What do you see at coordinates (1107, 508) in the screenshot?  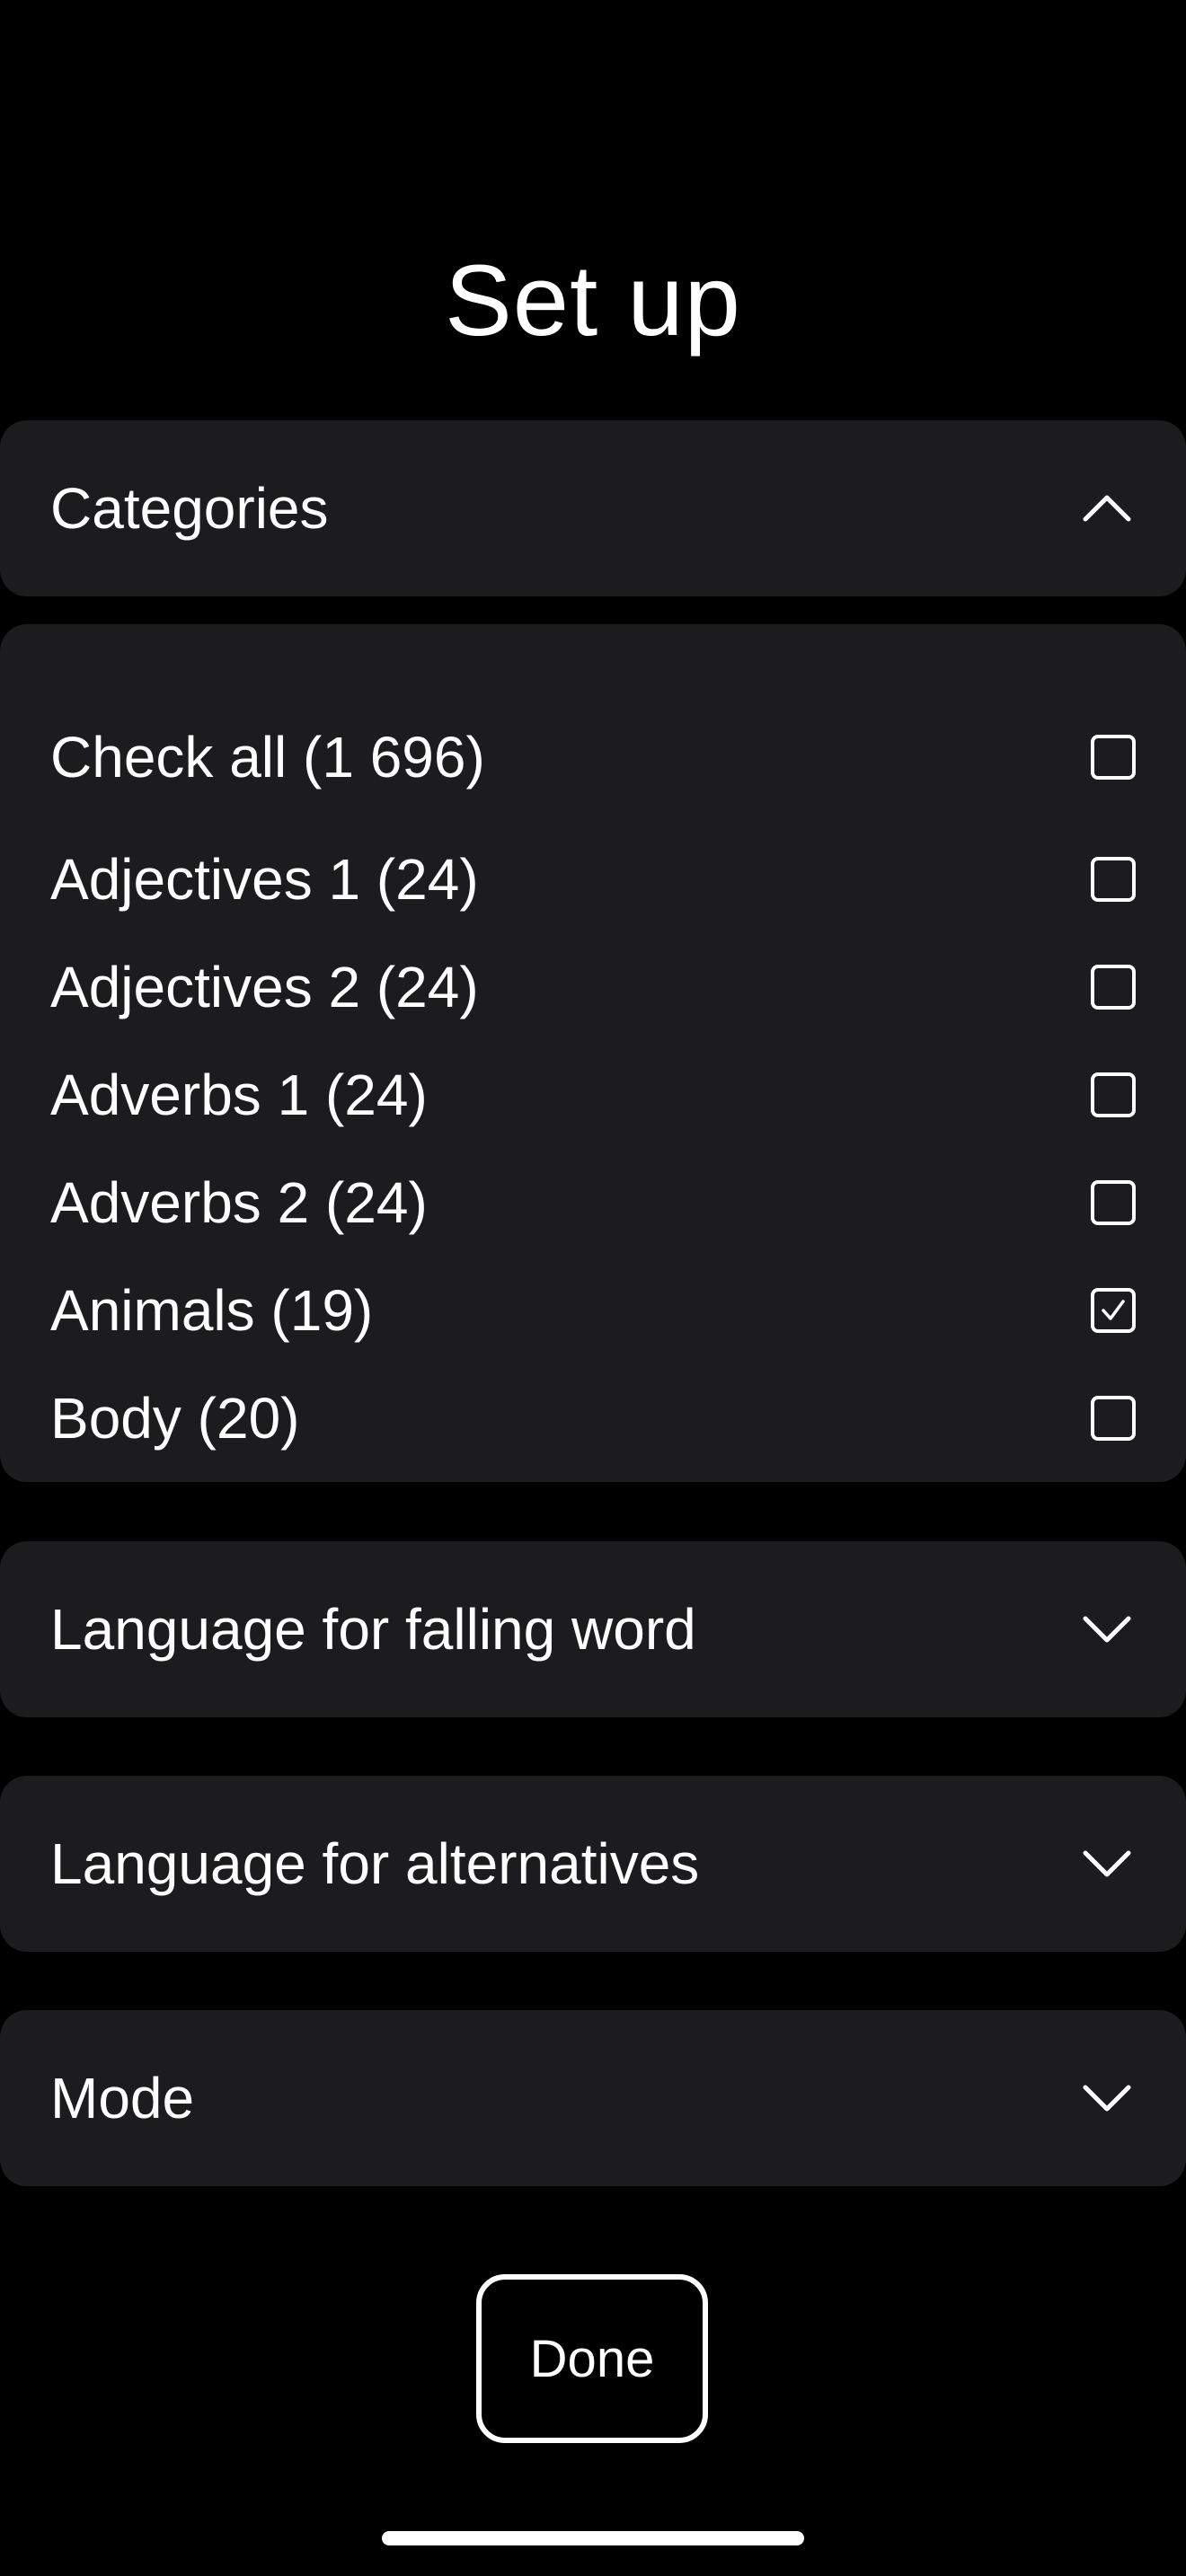 I see `chevron-up-icon` at bounding box center [1107, 508].